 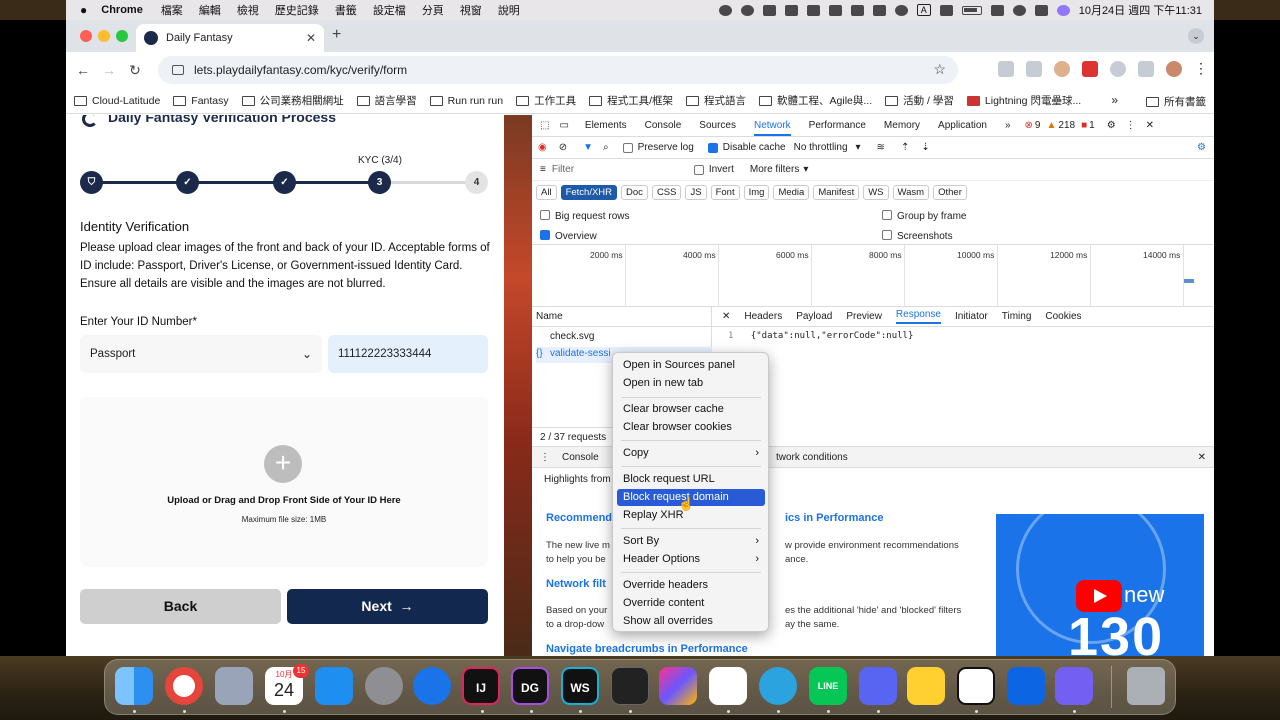 What do you see at coordinates (1146, 686) in the screenshot?
I see `trash-icon` at bounding box center [1146, 686].